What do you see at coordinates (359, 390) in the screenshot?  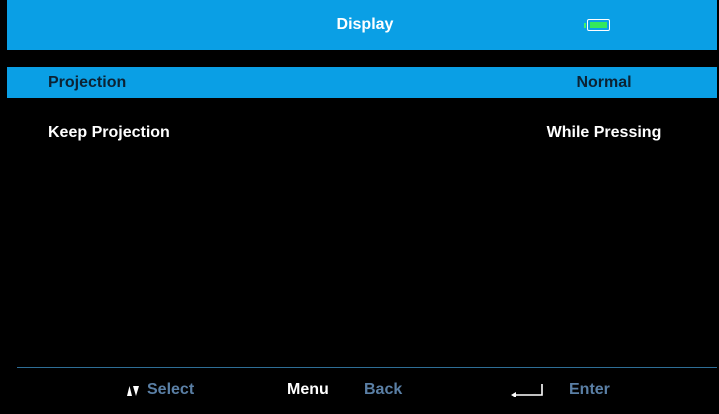 I see `footer-hint-bar: Select Menu Back Enter` at bounding box center [359, 390].